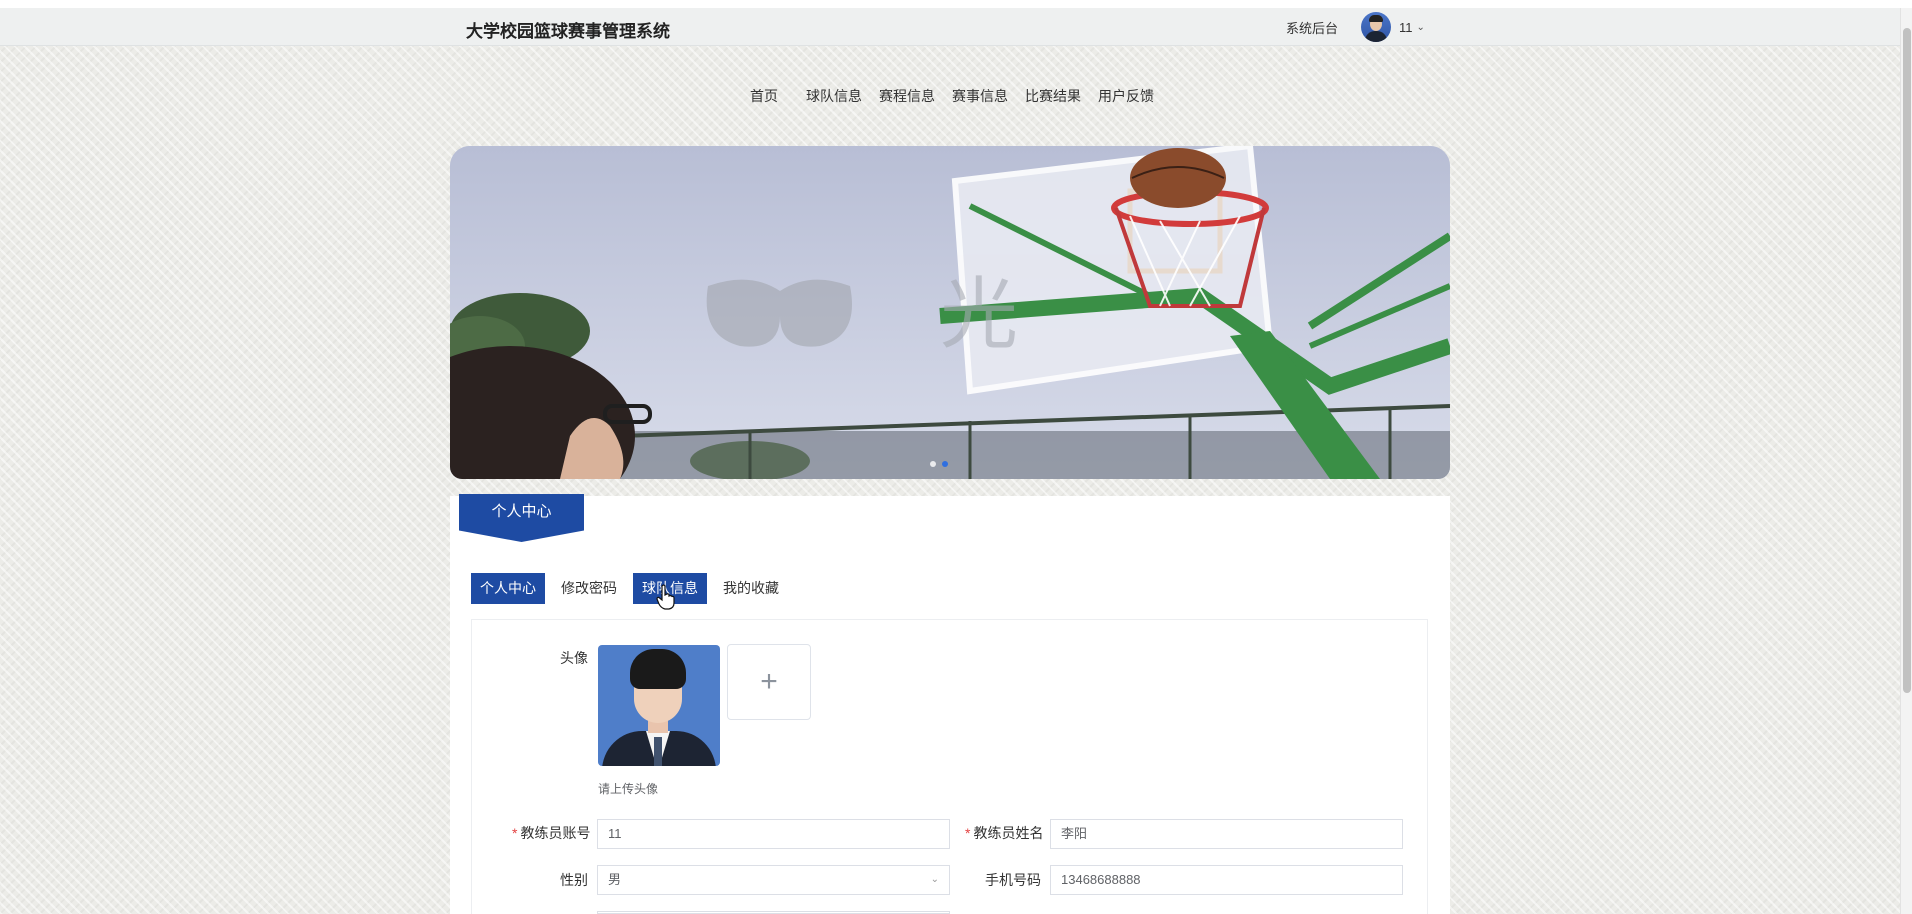  I want to click on name-label: * 教练员姓名, so click(1004, 833).